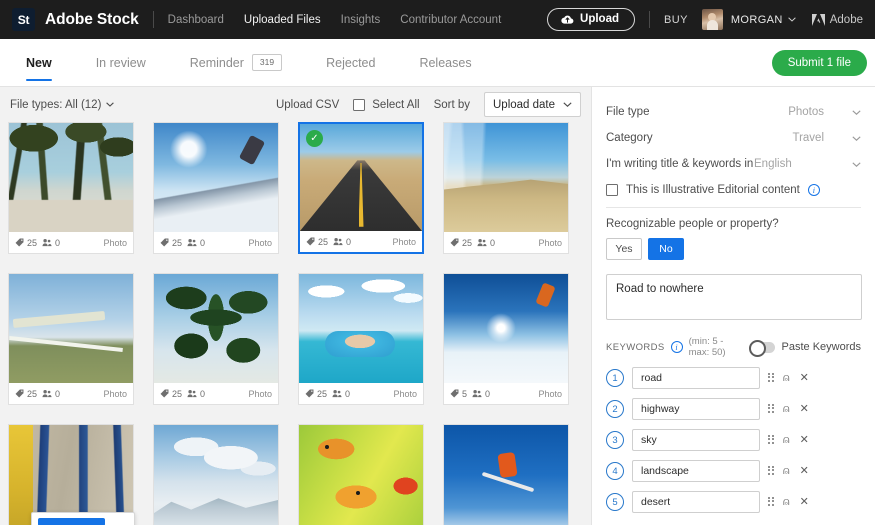 This screenshot has width=875, height=525. I want to click on paste-keywords-toggle: Paste Keywords, so click(804, 348).